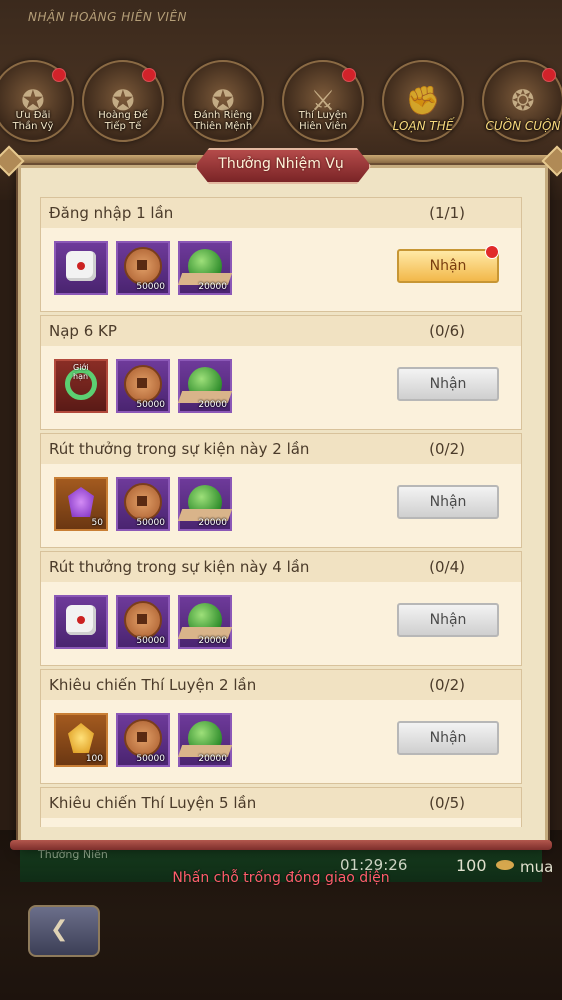 The width and height of the screenshot is (562, 1000). What do you see at coordinates (523, 126) in the screenshot?
I see `event-label-6: CUỒN CUỘN` at bounding box center [523, 126].